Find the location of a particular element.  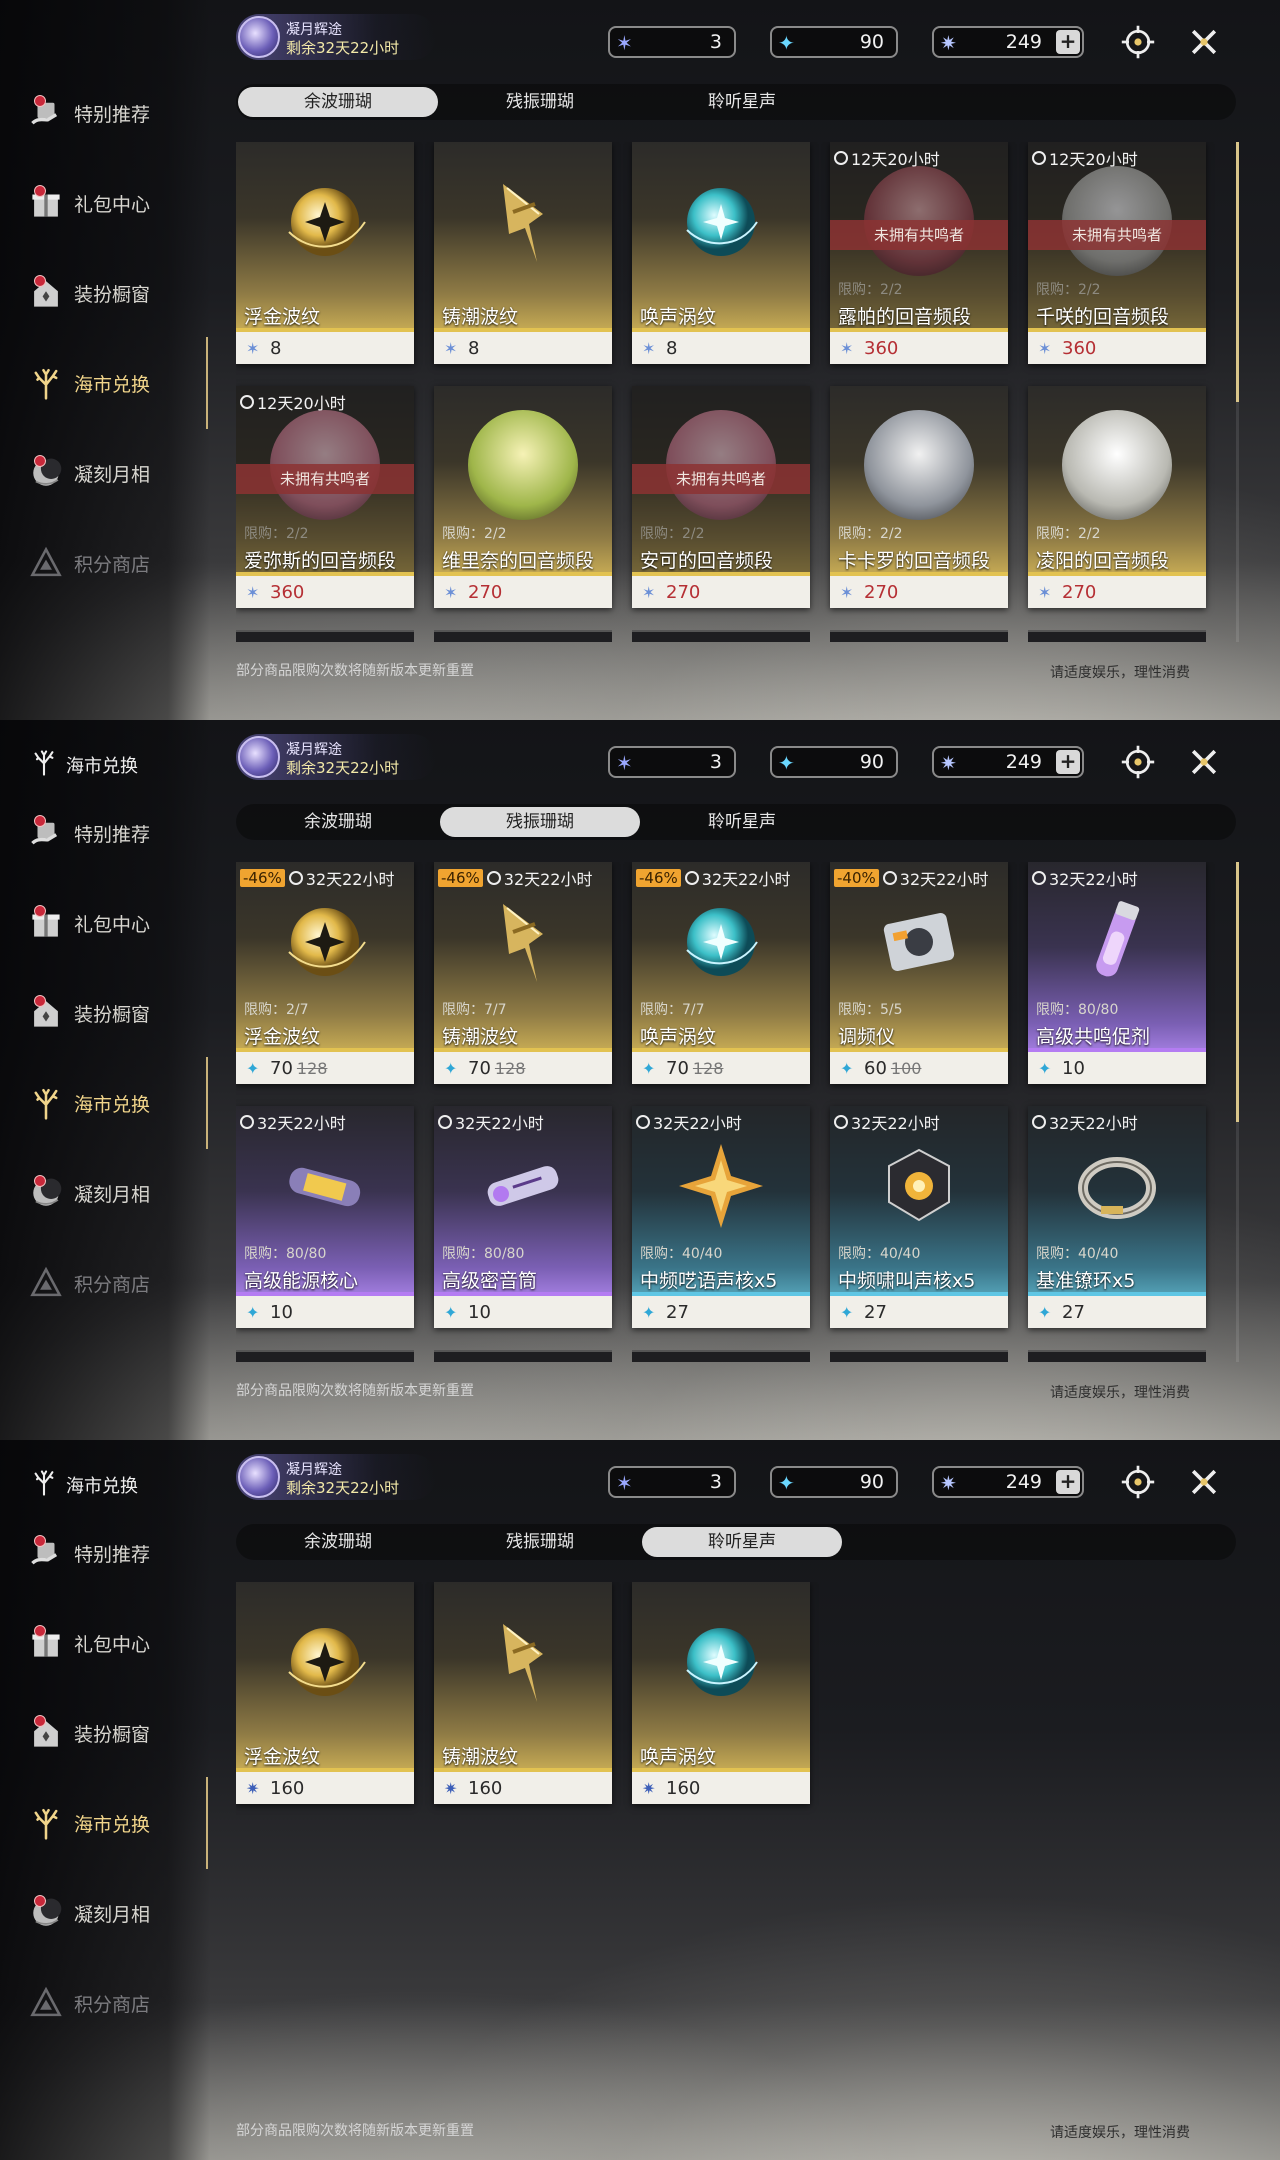

timer-text: 12天20小时 is located at coordinates (1093, 159).